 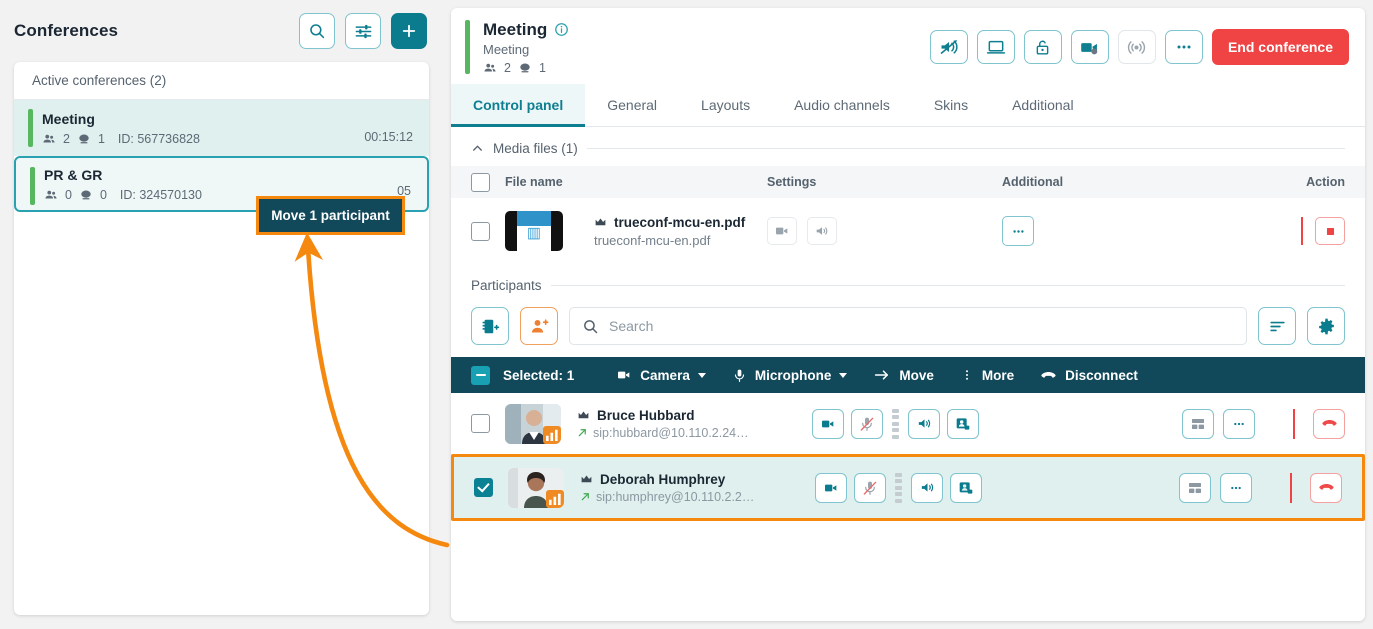 What do you see at coordinates (782, 231) in the screenshot?
I see `media-video-button` at bounding box center [782, 231].